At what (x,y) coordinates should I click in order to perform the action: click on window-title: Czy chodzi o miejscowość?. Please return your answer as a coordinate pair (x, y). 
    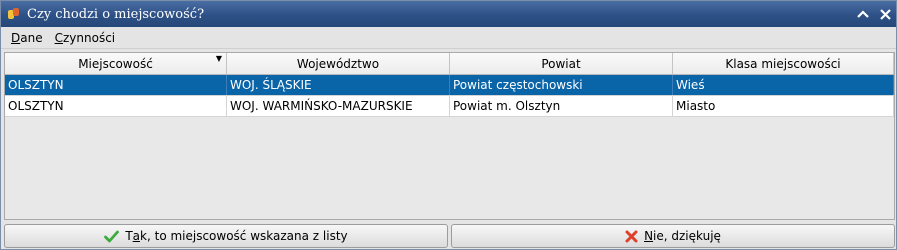
    Looking at the image, I should click on (116, 14).